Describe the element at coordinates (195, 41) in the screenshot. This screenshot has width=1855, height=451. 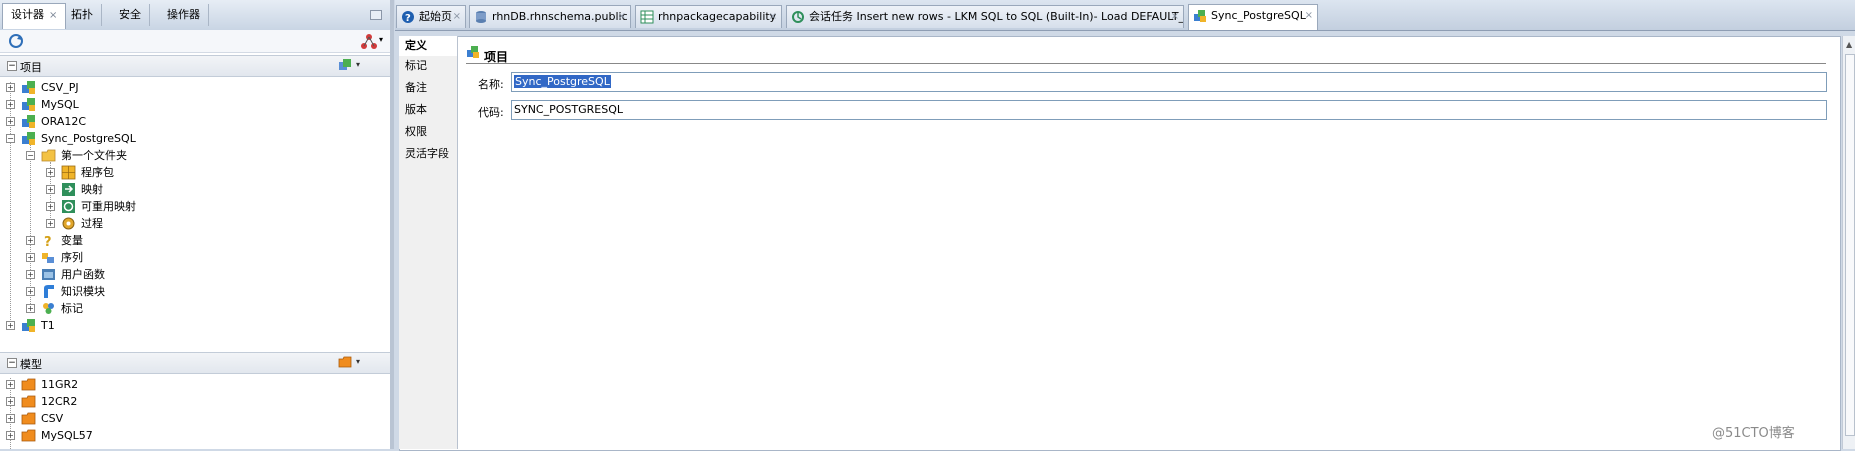
I see `navigator-toolbar: ▾` at that location.